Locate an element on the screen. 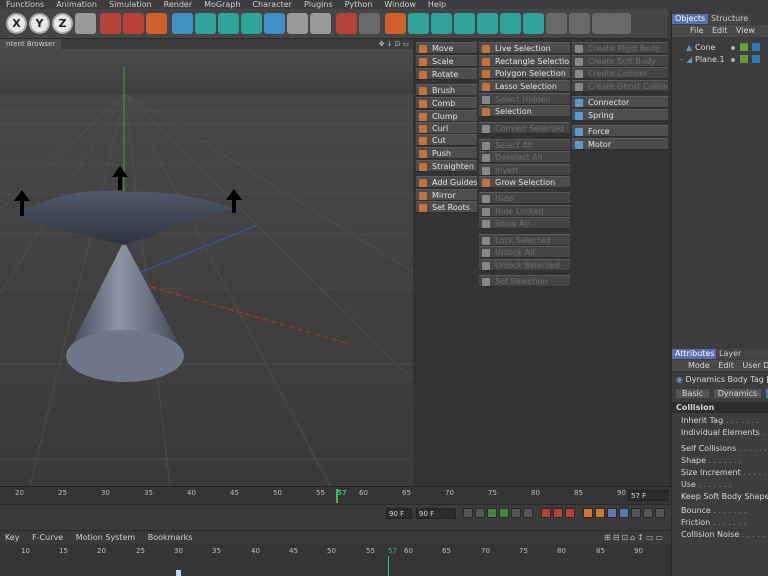  menu-simulation: Simulation is located at coordinates (130, 4).